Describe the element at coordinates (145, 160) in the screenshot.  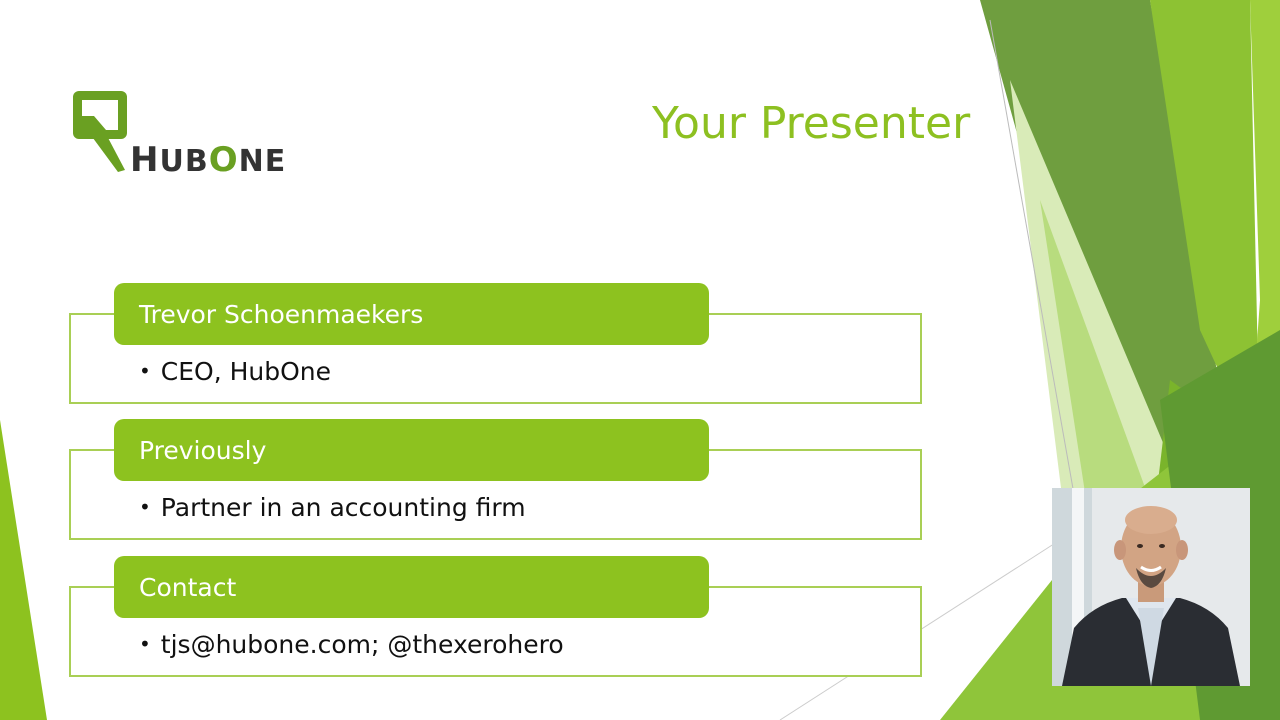
I see `logo-letter-h: H` at that location.